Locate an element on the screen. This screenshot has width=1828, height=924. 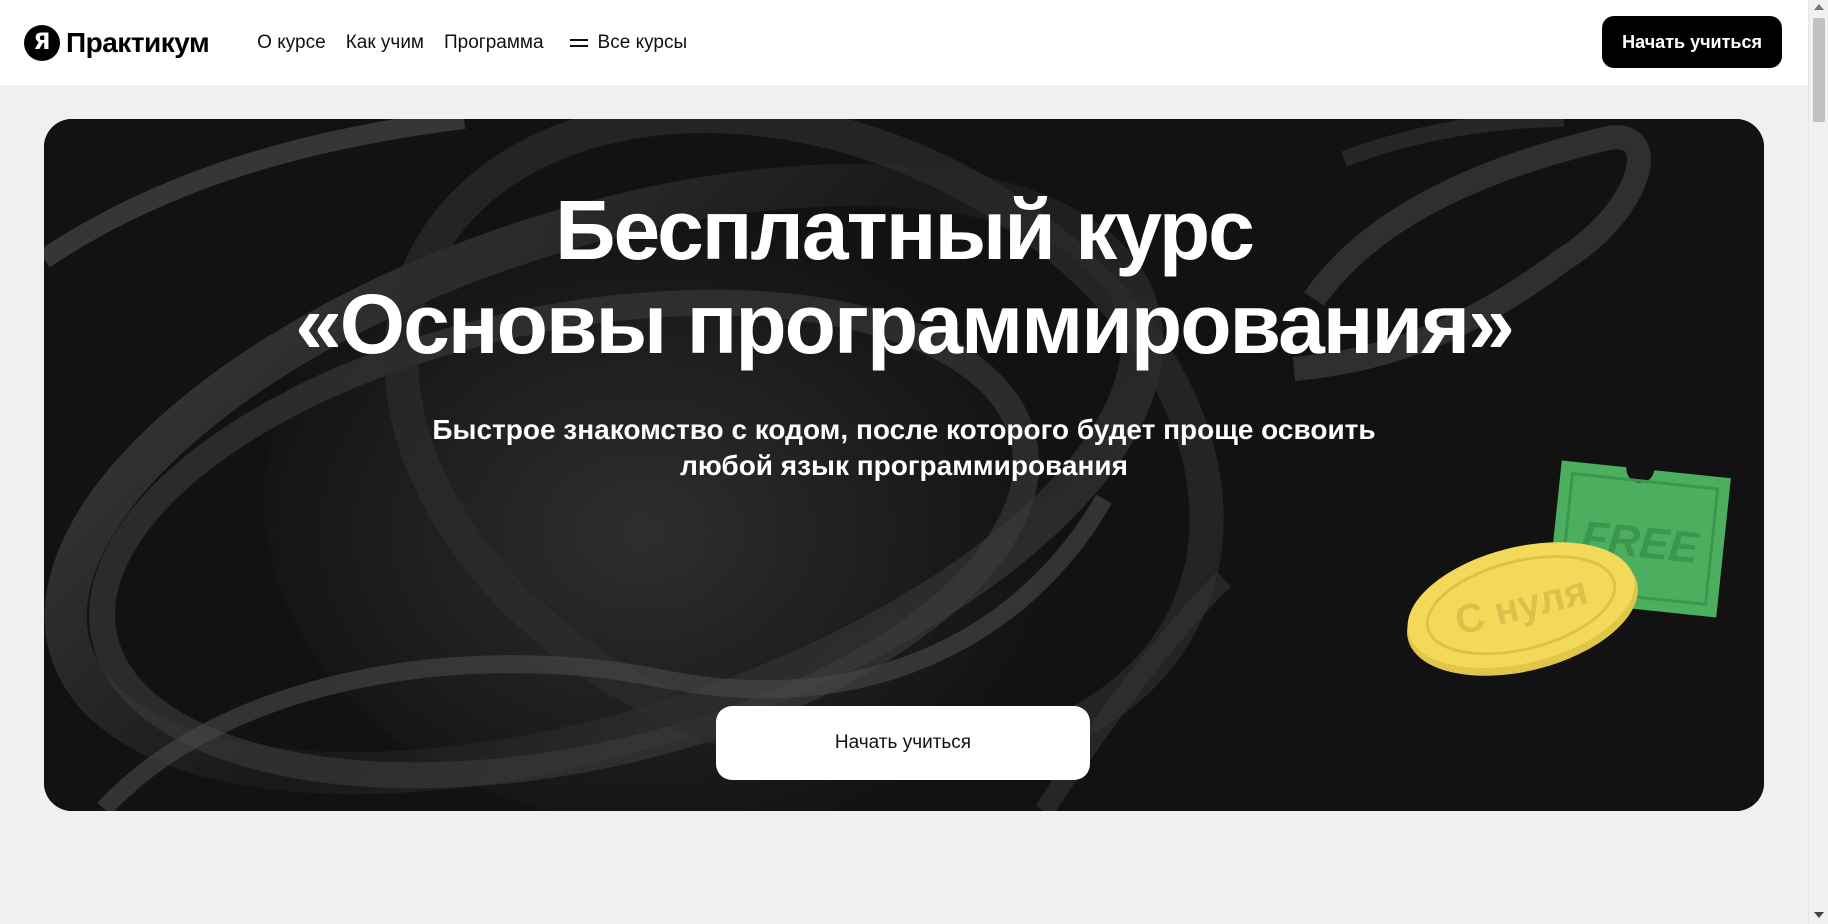
hero-title-line-2: «Основы программирования» is located at coordinates (905, 324).